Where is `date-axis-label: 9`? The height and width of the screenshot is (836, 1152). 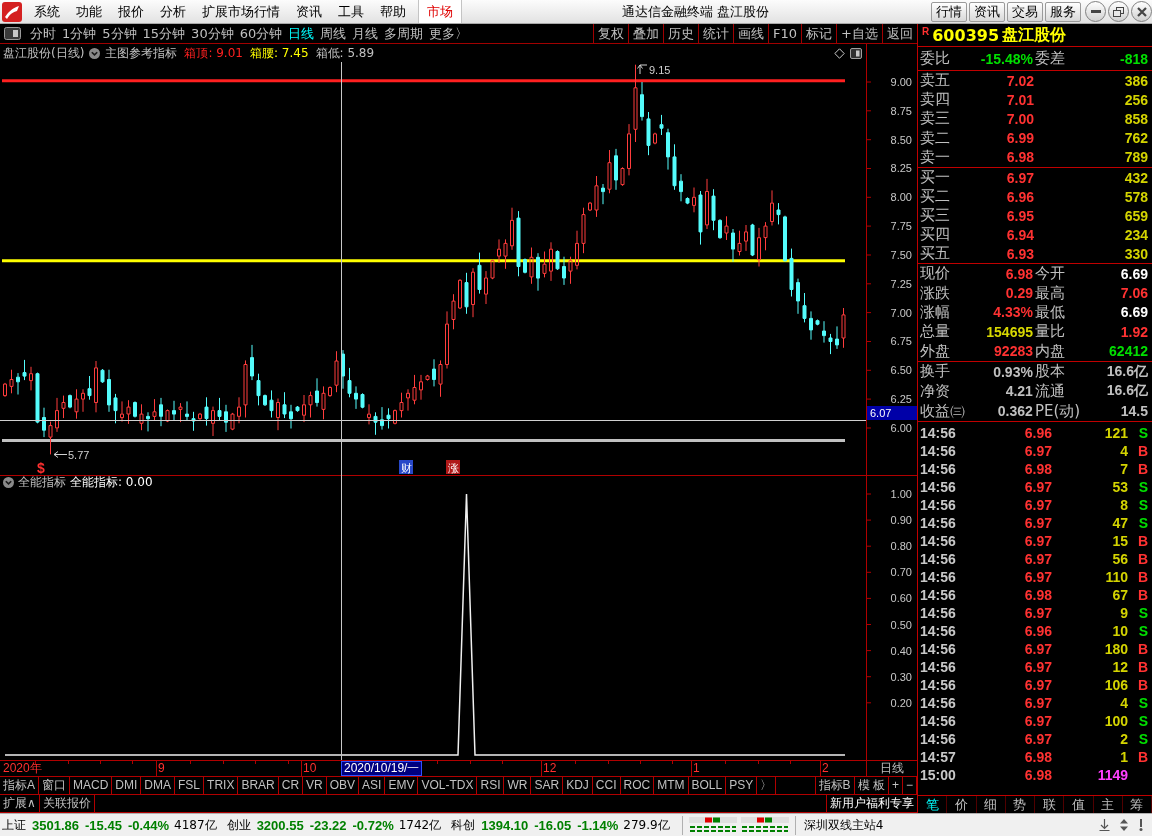
date-axis-label: 9 is located at coordinates (161, 768).